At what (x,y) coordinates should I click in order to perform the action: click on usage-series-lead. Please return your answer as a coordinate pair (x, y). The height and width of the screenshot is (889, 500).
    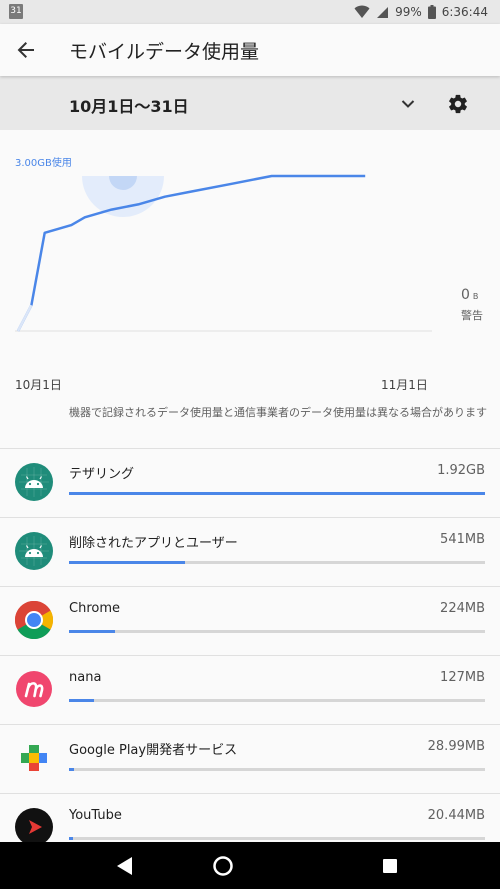
    Looking at the image, I should click on (24, 318).